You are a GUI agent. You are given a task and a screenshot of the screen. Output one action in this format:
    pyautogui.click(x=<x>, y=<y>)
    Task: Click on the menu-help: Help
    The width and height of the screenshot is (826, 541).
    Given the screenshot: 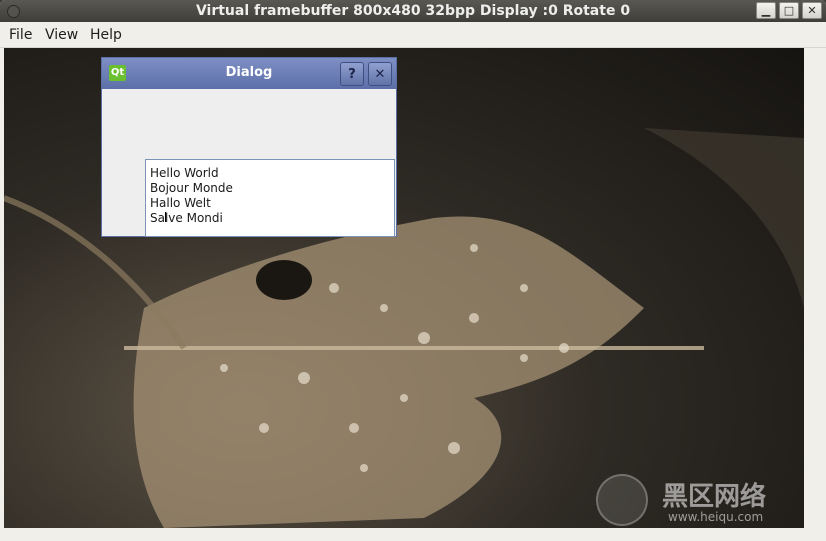 What is the action you would take?
    pyautogui.click(x=106, y=35)
    